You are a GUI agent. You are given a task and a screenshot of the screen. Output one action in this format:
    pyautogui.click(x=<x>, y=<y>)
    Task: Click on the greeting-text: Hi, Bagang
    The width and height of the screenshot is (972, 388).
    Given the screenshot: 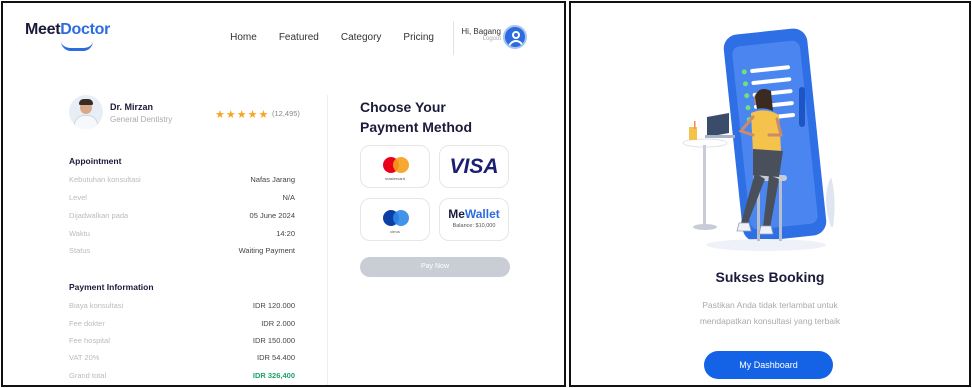 What is the action you would take?
    pyautogui.click(x=481, y=31)
    